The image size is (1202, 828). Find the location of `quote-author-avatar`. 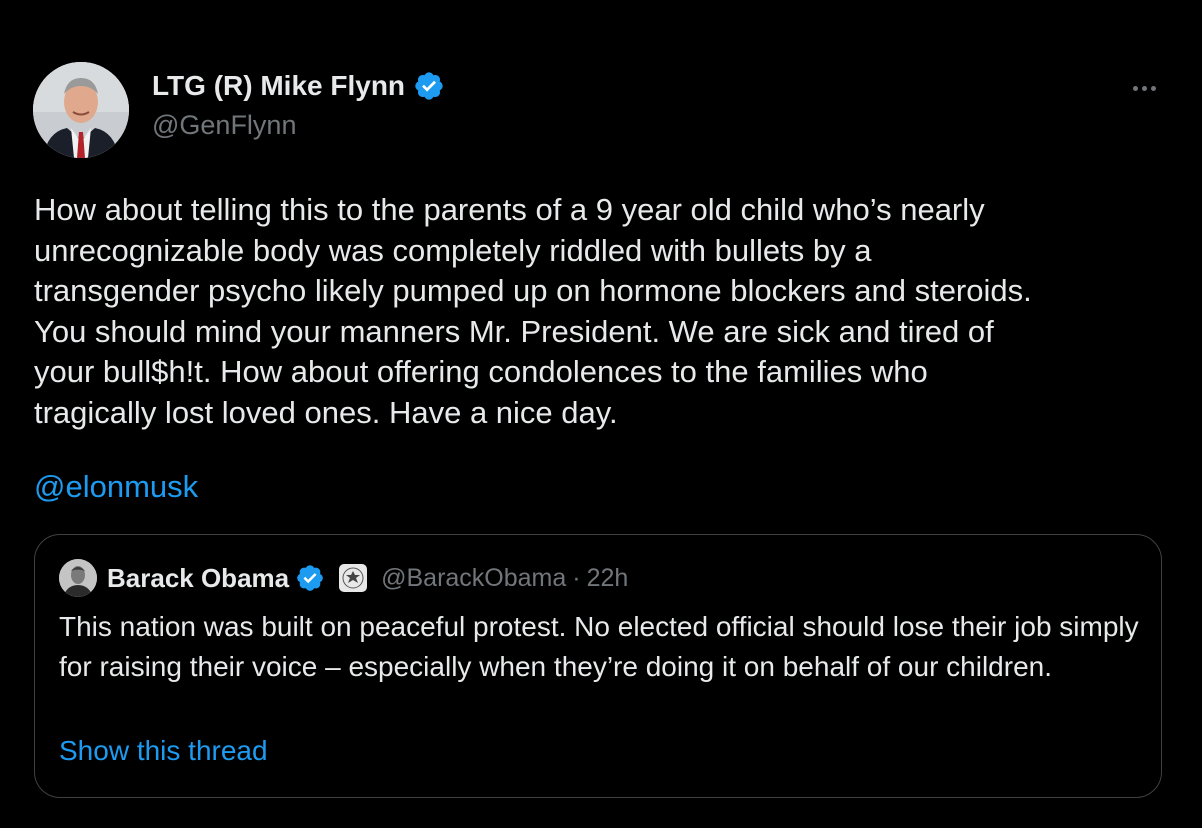

quote-author-avatar is located at coordinates (78, 578).